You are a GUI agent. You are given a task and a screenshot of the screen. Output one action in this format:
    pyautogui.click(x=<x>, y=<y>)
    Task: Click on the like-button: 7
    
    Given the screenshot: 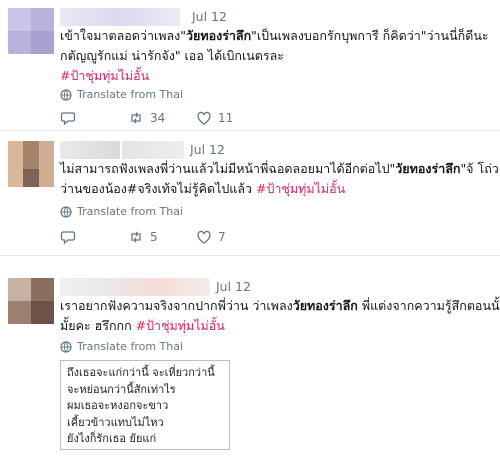 What is the action you would take?
    pyautogui.click(x=230, y=237)
    